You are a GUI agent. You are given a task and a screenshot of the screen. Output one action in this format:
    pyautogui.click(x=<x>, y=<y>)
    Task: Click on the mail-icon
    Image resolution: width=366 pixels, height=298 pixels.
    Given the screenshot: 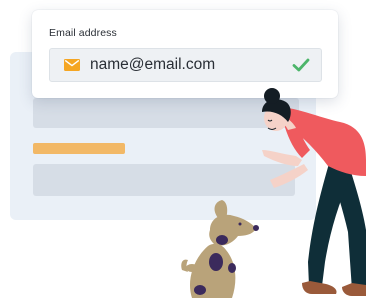 What is the action you would take?
    pyautogui.click(x=72, y=65)
    